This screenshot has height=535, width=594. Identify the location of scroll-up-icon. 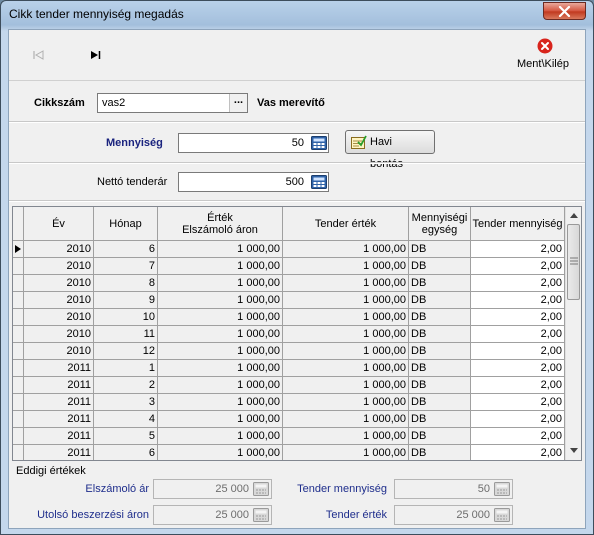
(574, 215).